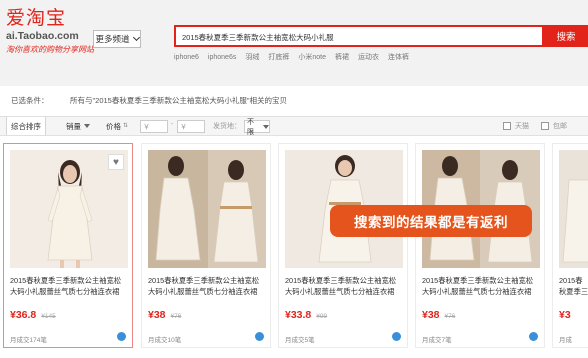  Describe the element at coordinates (116, 162) in the screenshot. I see `heart-icon: ♥` at that location.